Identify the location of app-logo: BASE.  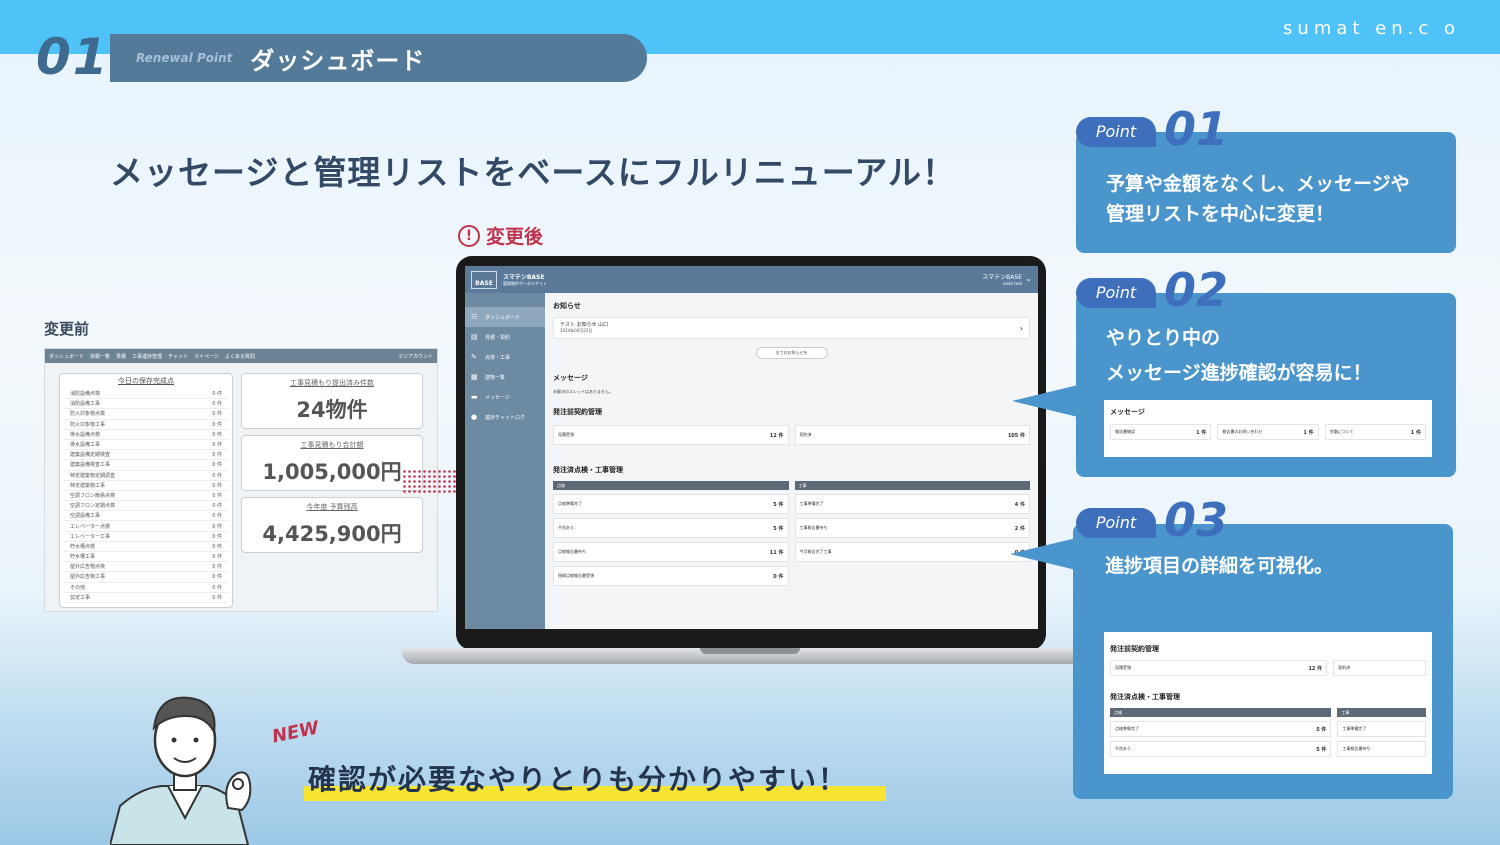
(484, 279).